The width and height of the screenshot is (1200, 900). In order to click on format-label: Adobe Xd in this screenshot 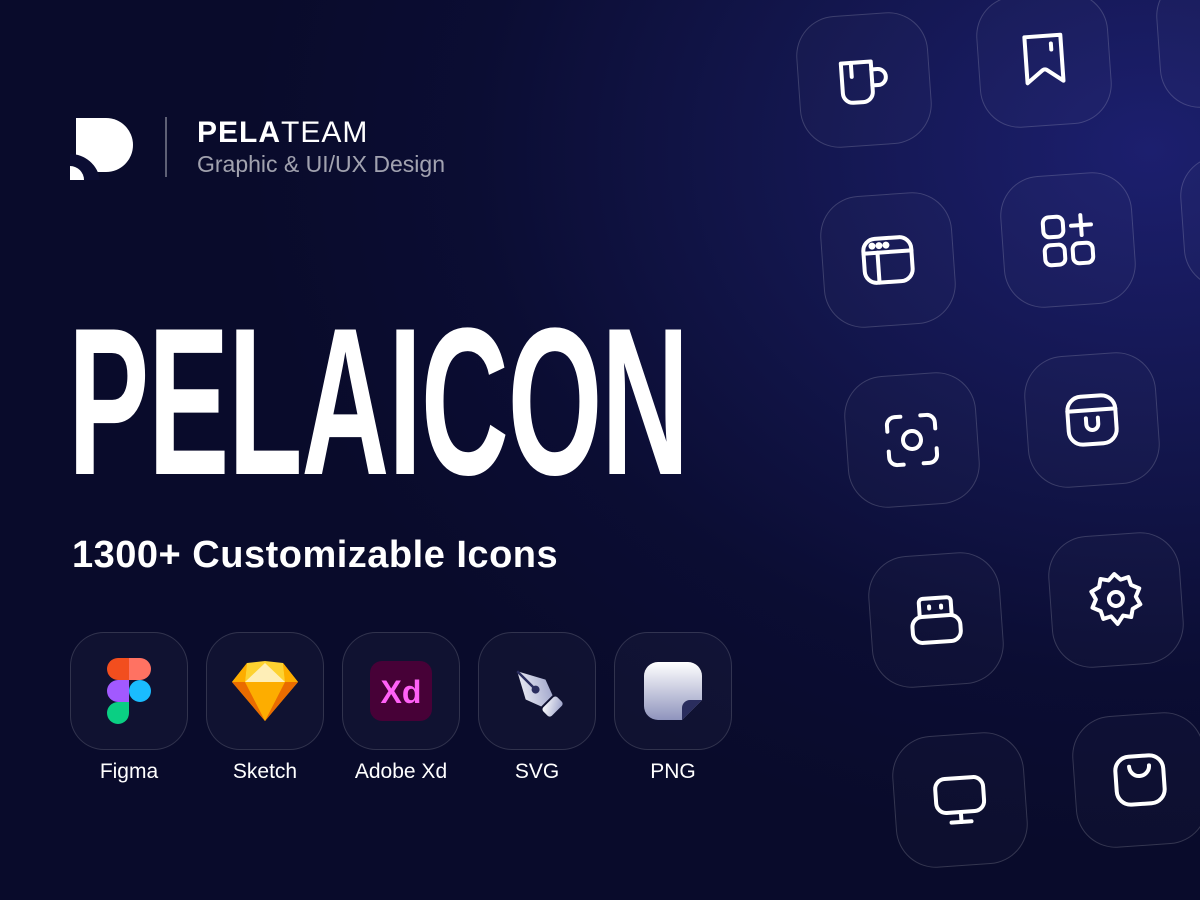, I will do `click(401, 771)`.